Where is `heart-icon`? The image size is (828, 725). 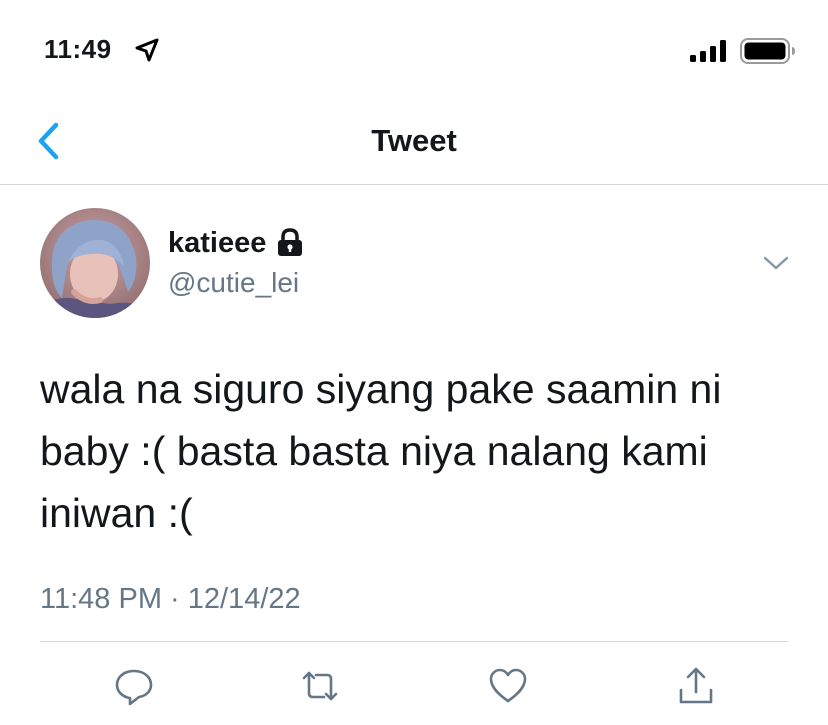 heart-icon is located at coordinates (508, 686).